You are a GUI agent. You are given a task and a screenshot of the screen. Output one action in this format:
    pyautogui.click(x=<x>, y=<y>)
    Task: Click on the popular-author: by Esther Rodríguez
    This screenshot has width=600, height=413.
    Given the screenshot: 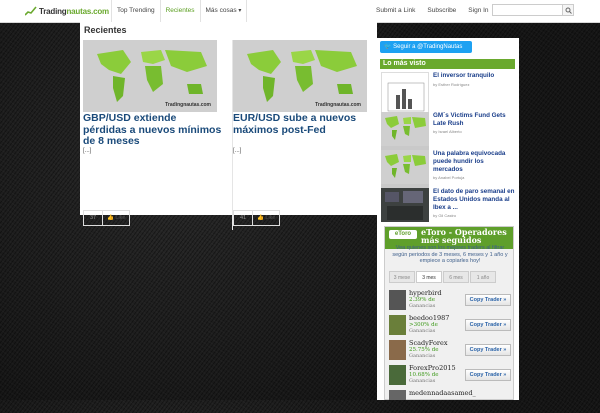 What is the action you would take?
    pyautogui.click(x=451, y=84)
    